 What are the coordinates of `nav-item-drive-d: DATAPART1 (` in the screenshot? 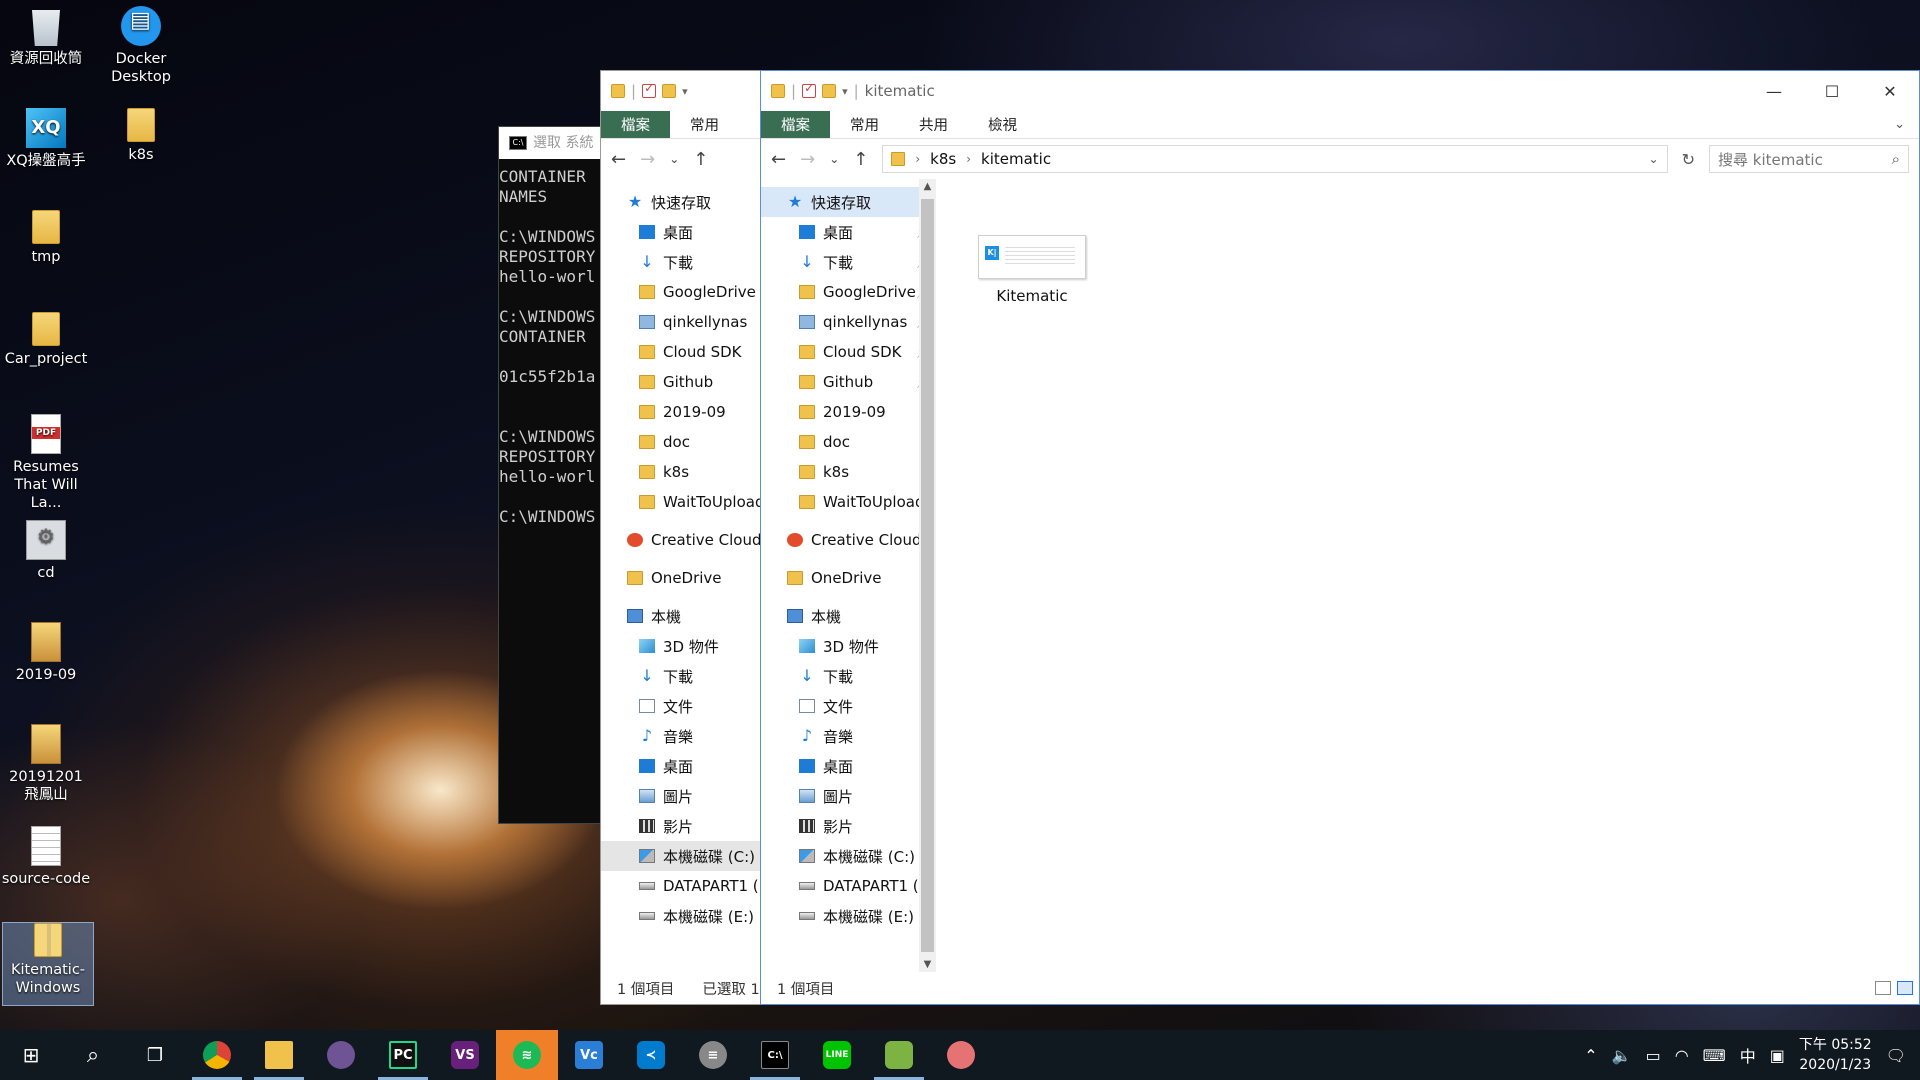 It's located at (690, 886).